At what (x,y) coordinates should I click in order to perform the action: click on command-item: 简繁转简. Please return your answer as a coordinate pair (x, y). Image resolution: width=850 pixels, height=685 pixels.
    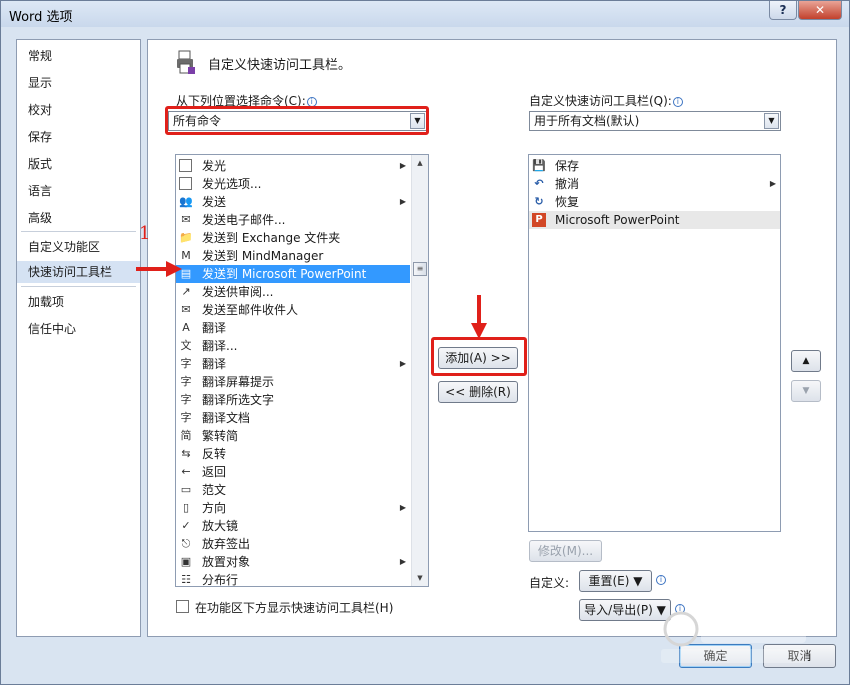
    Looking at the image, I should click on (293, 436).